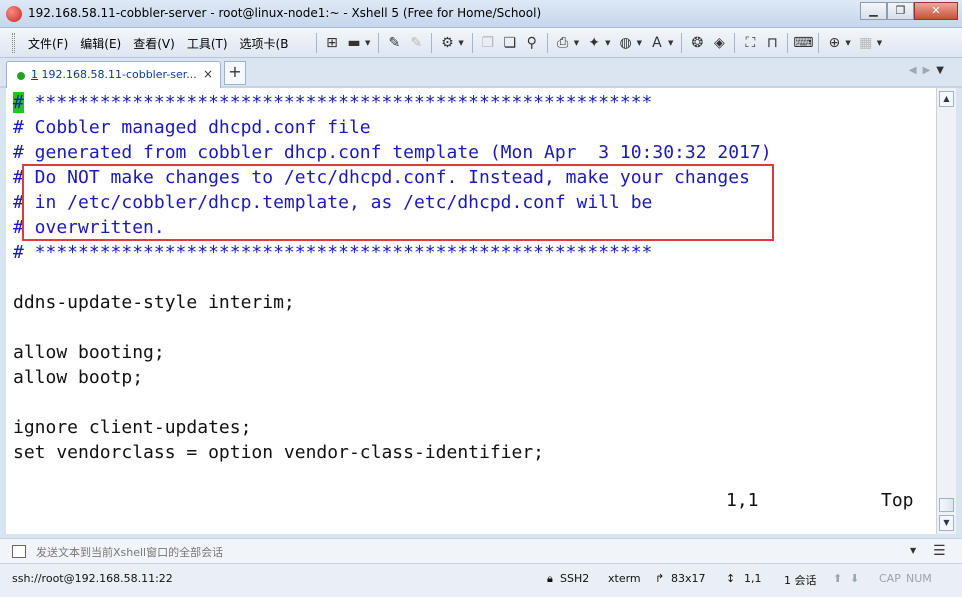  What do you see at coordinates (900, 11) in the screenshot?
I see `restore-button: ❐` at bounding box center [900, 11].